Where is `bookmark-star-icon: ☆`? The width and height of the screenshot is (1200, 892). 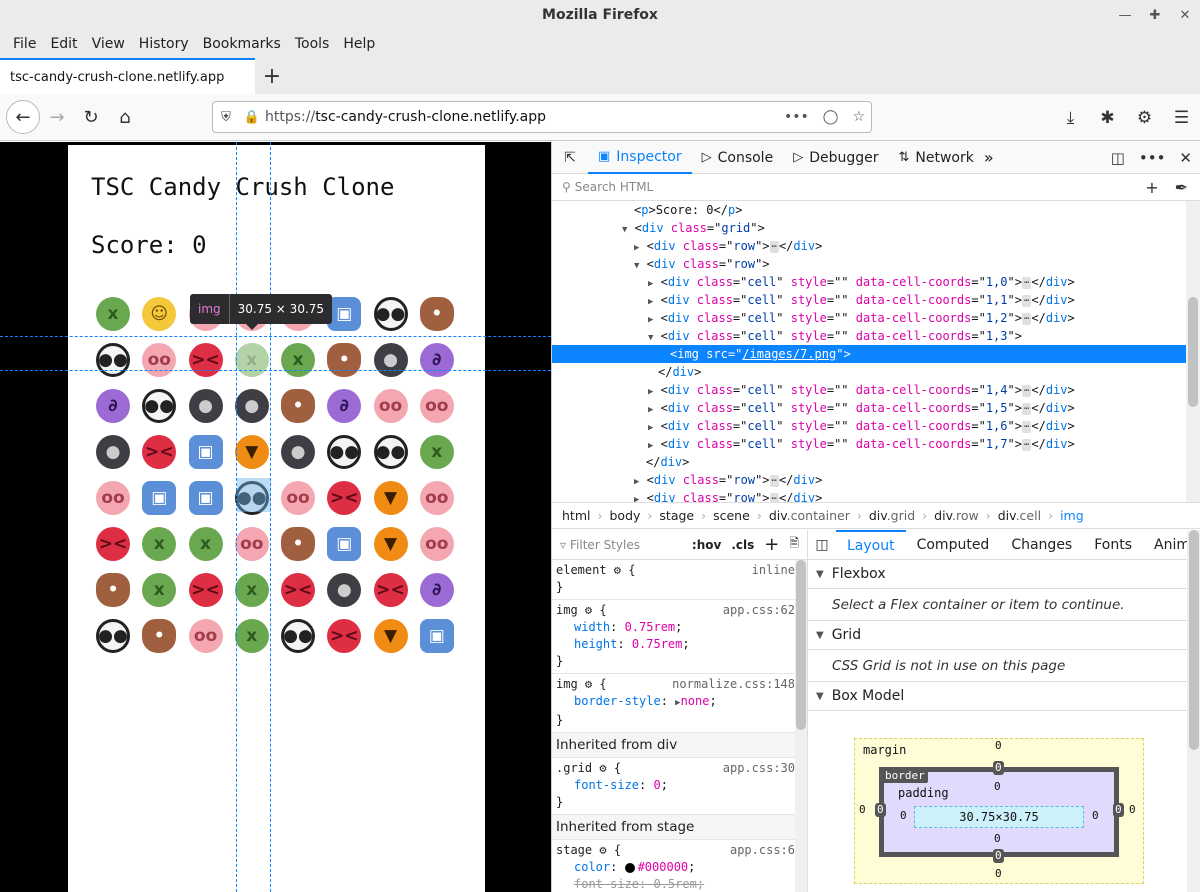
bookmark-star-icon: ☆ is located at coordinates (858, 117).